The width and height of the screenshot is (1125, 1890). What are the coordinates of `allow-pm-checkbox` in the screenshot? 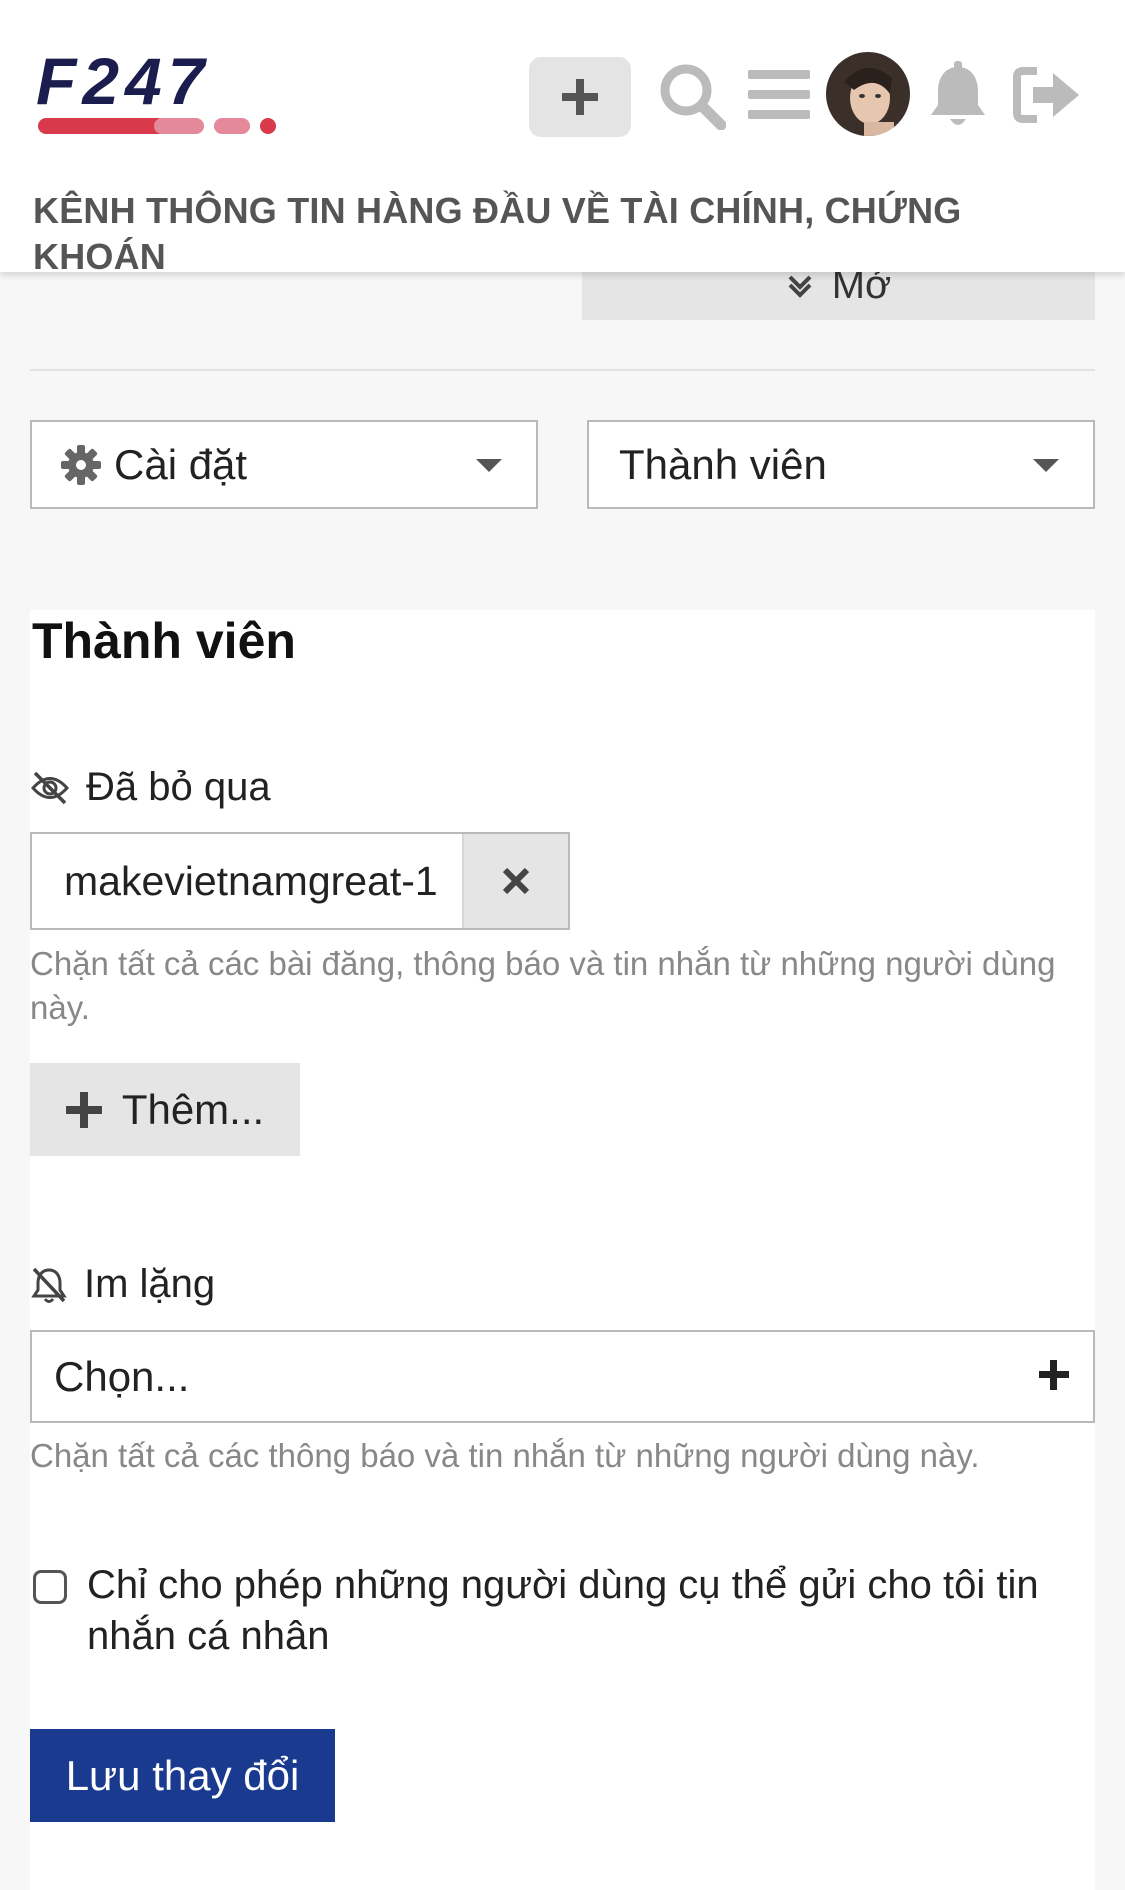 It's located at (50, 1587).